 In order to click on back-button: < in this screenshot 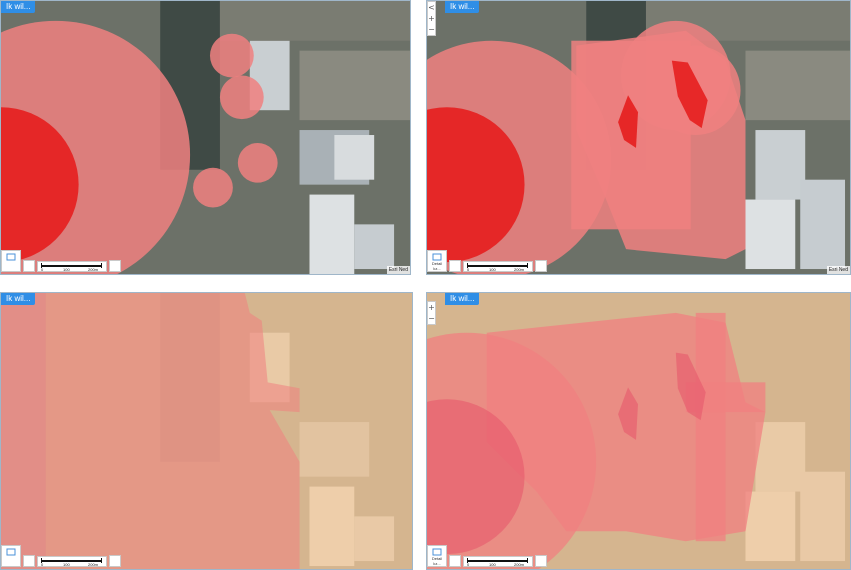, I will do `click(431, 7)`.